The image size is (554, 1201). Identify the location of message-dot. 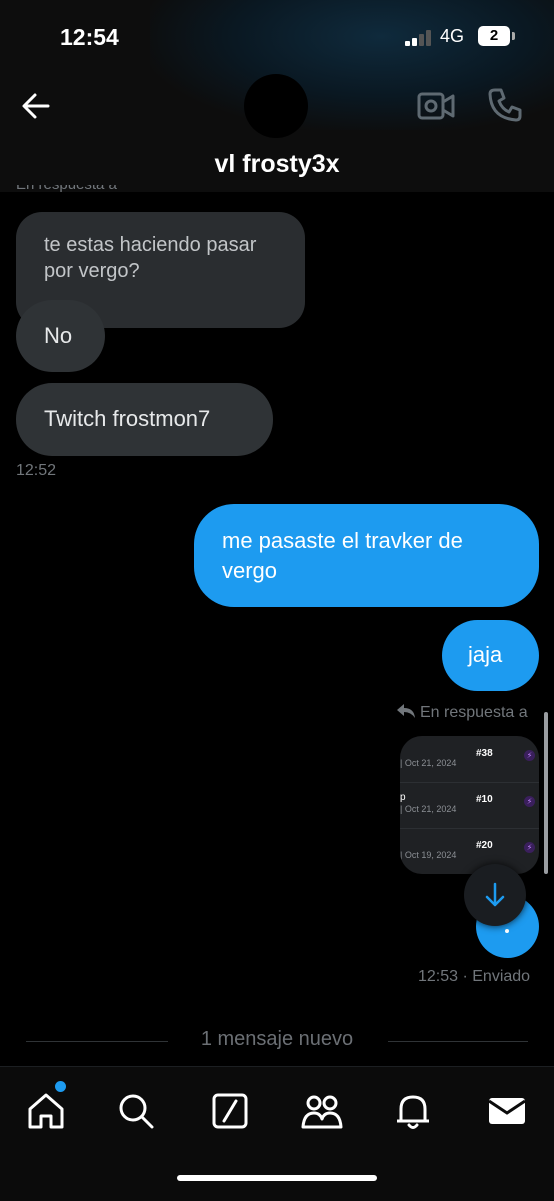
(507, 931).